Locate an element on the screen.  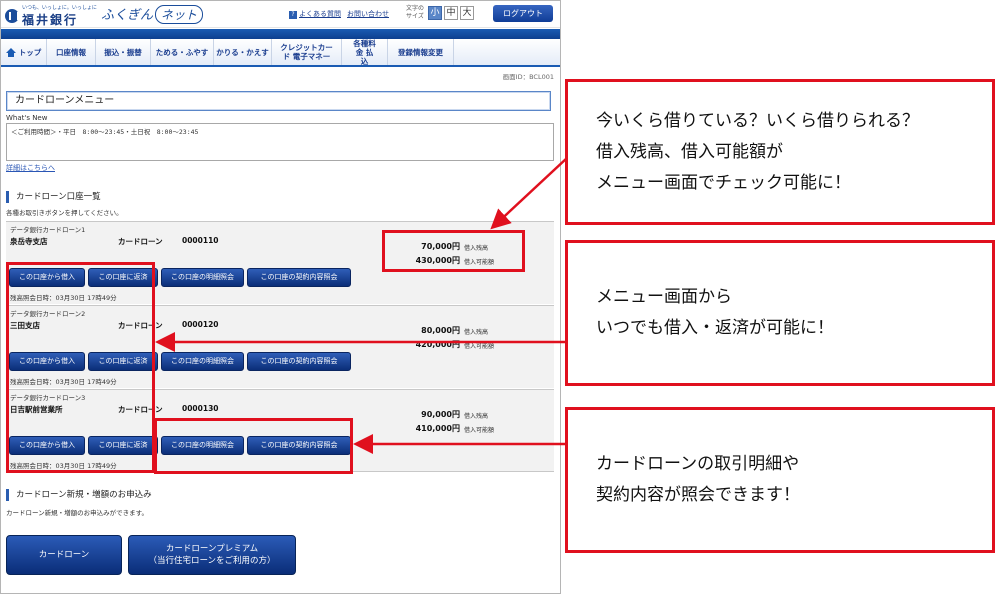
font-size-small-button: 小 is located at coordinates (435, 13).